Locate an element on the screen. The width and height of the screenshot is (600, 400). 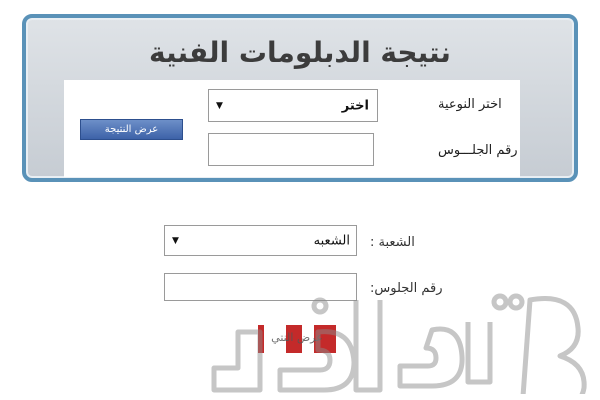
division-select-value: الشعبه is located at coordinates (331, 240).